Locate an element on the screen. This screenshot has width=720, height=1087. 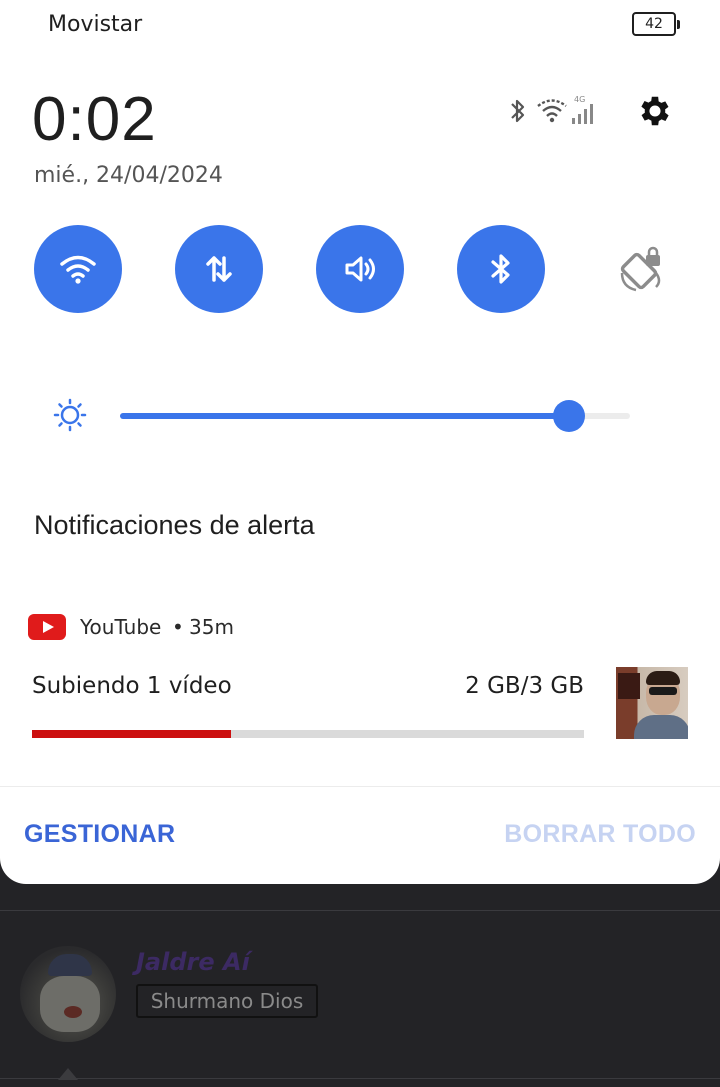
speaker-icon is located at coordinates (360, 269).